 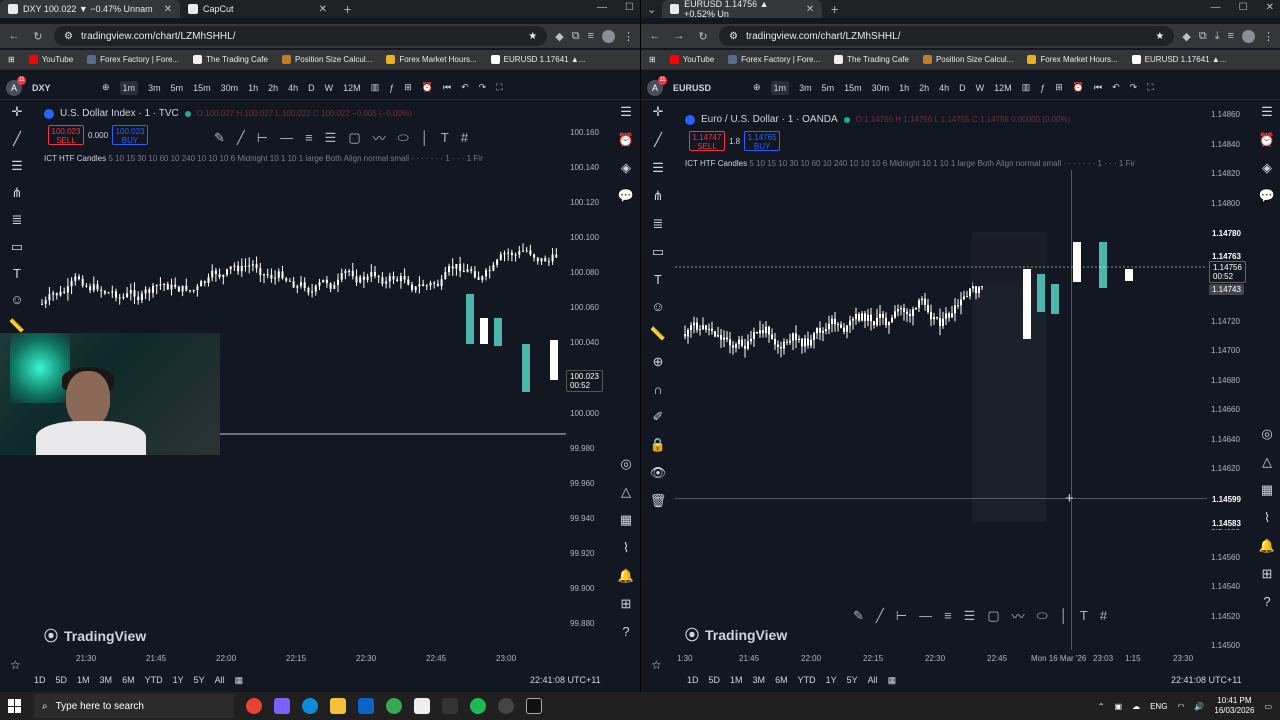 I want to click on brush-icon: ✎, so click(x=858, y=616).